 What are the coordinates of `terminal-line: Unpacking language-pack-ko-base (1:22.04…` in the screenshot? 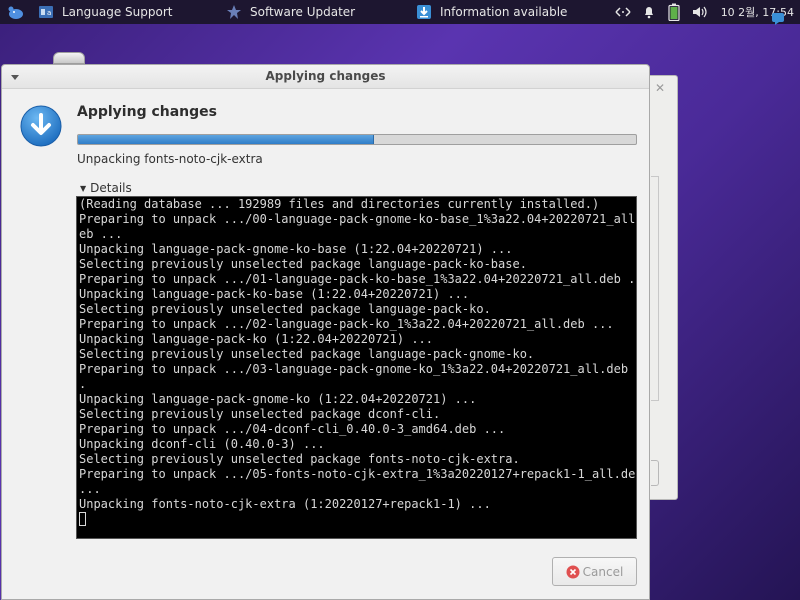 It's located at (274, 294).